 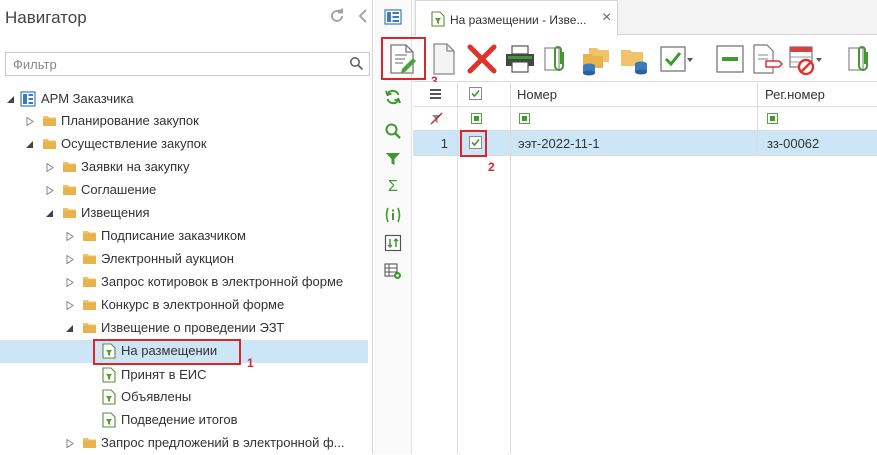 I want to click on tree-item-customer-signing: Подписание заказчиком, so click(x=184, y=236).